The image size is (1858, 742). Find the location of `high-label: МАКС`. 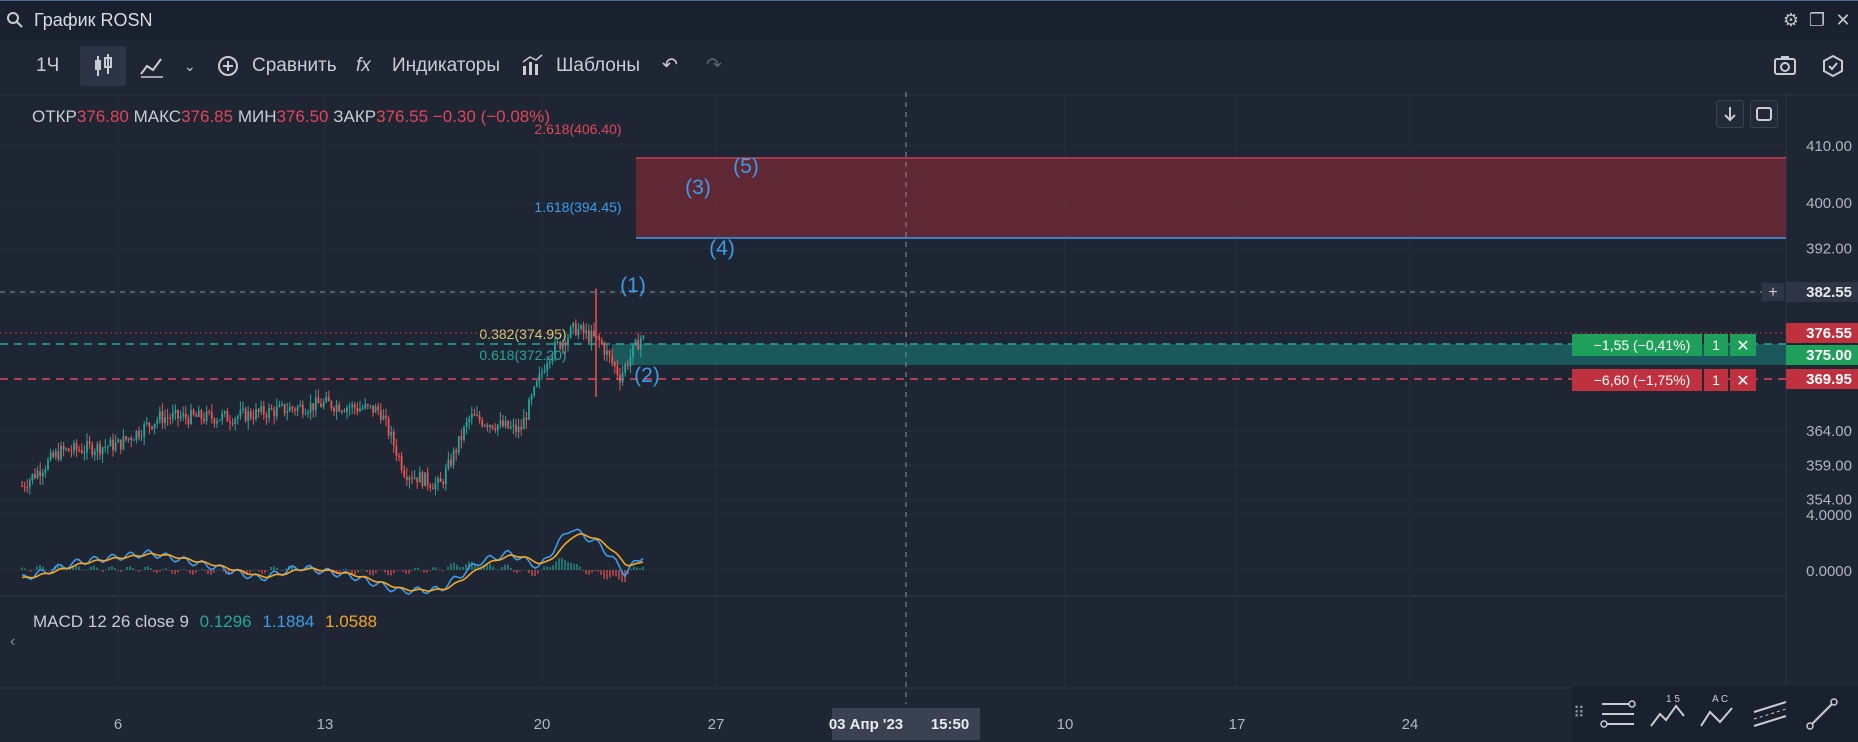

high-label: МАКС is located at coordinates (157, 116).